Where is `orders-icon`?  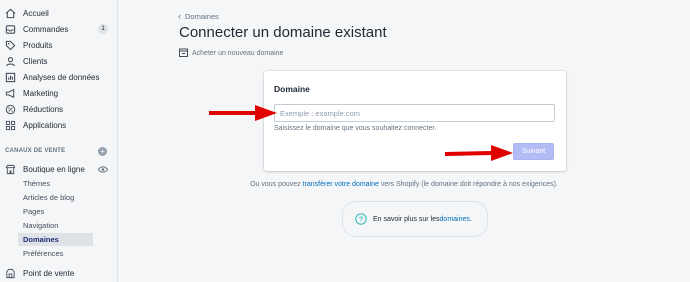
orders-icon is located at coordinates (10, 29).